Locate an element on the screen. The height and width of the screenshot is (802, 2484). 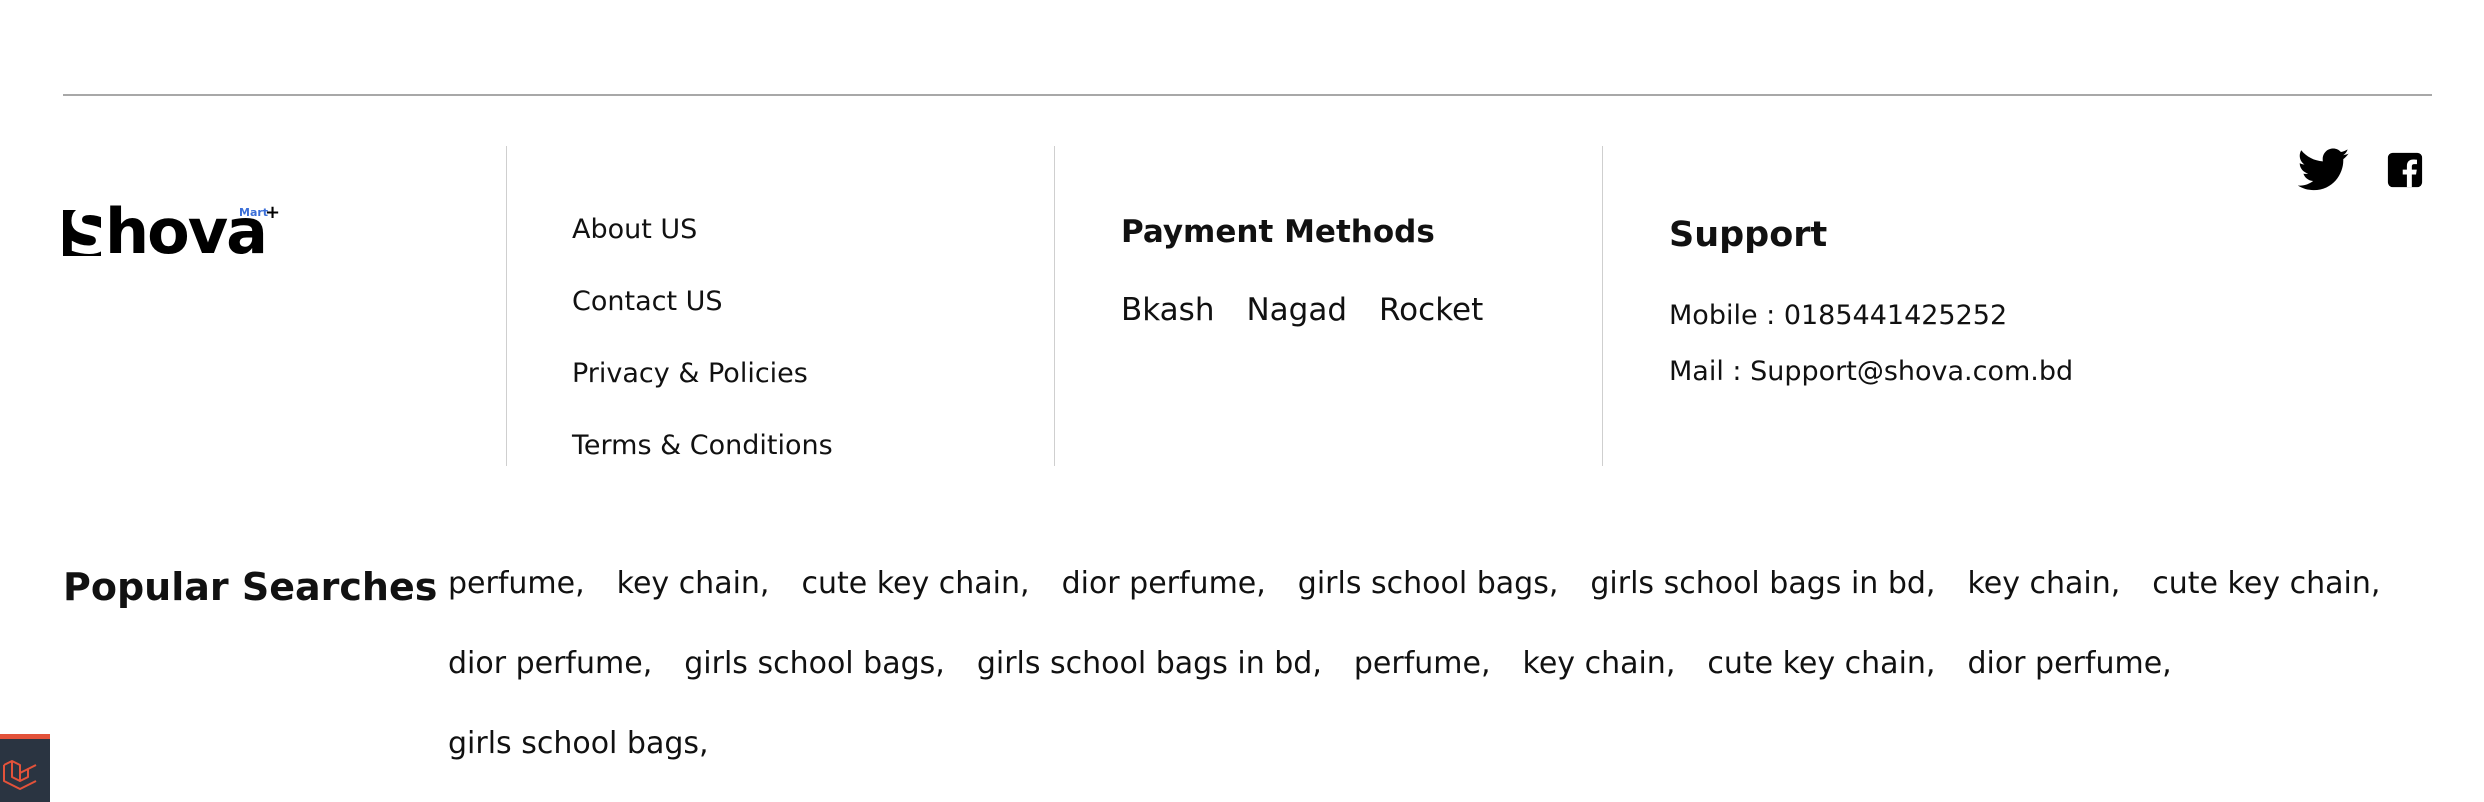
footer-top-rule is located at coordinates (1247, 95).